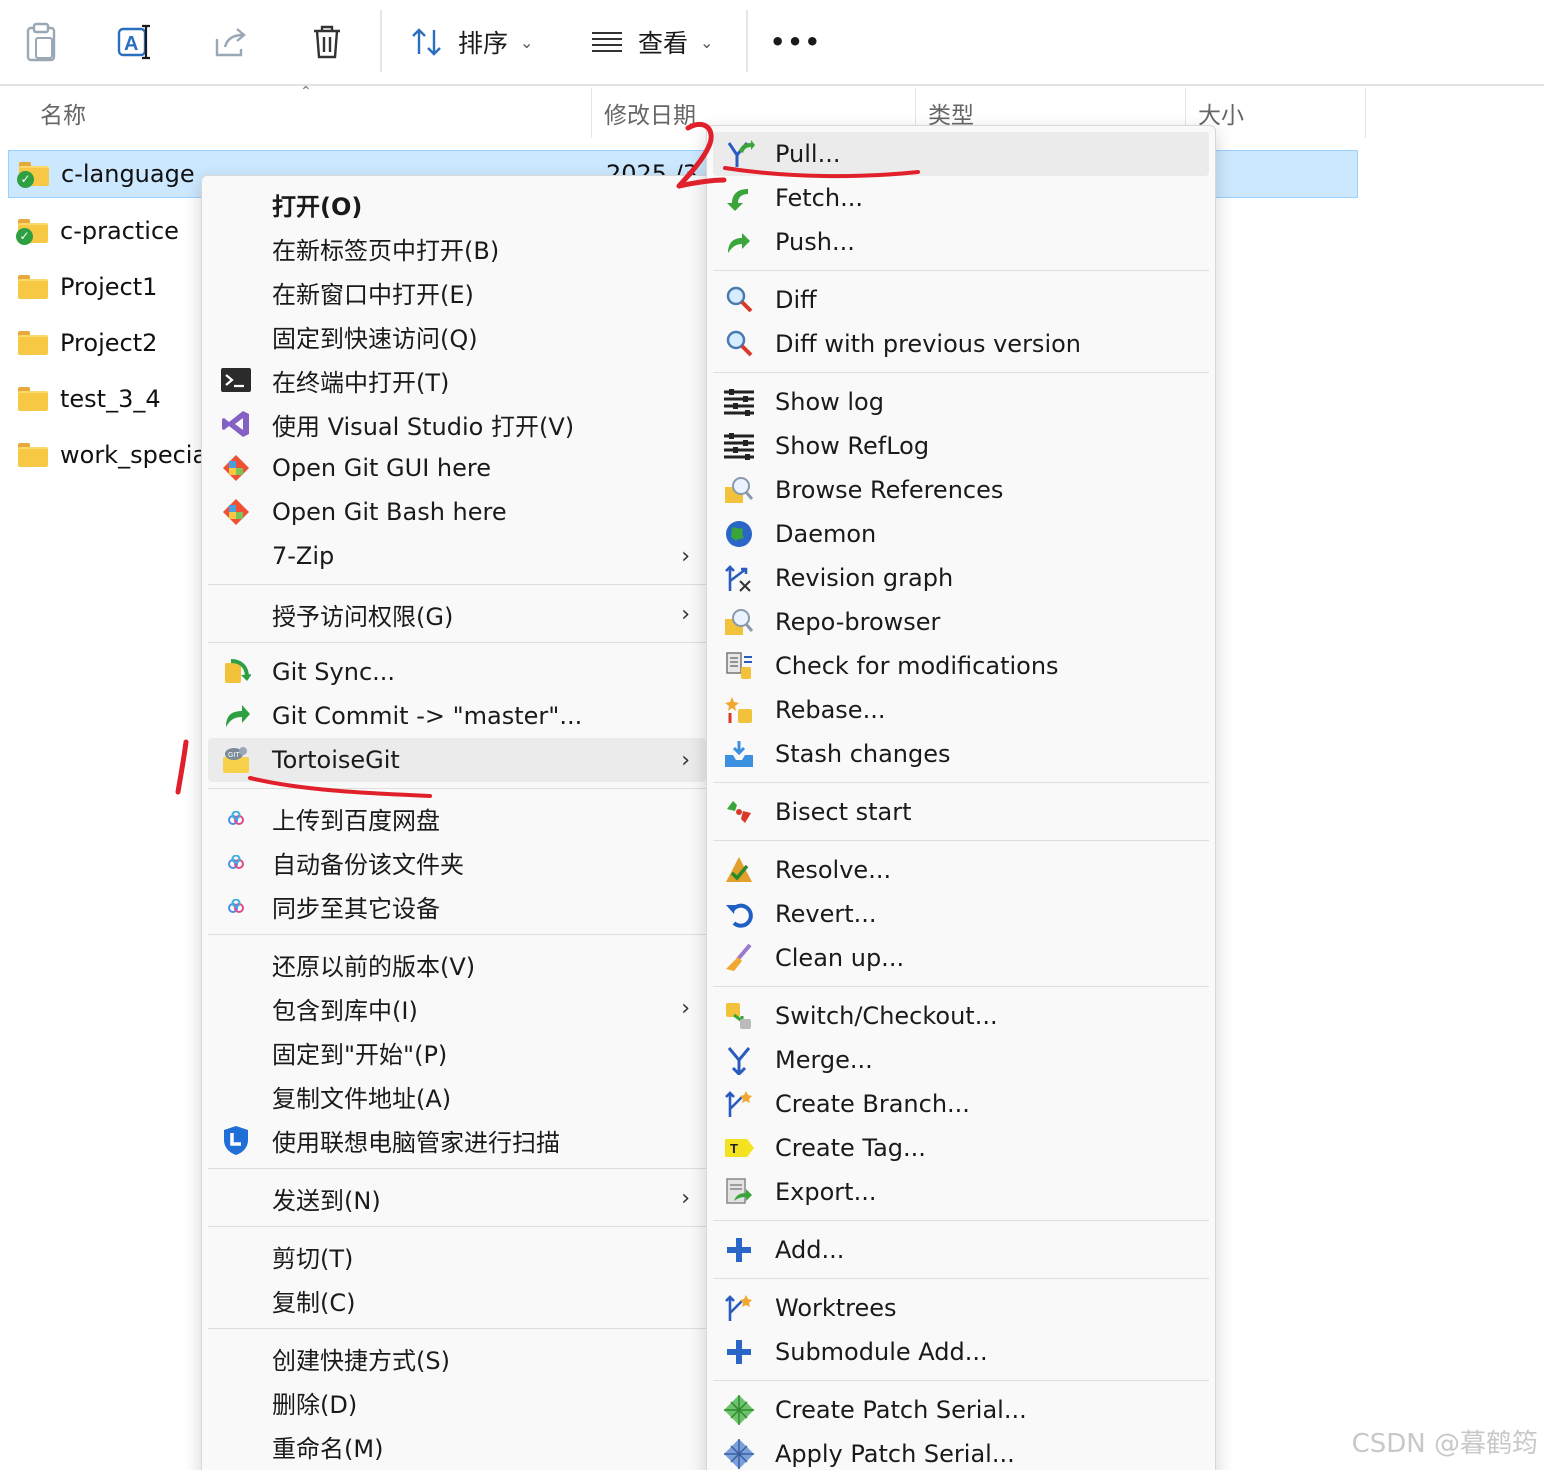 The width and height of the screenshot is (1544, 1470). I want to click on submenu-item-revision-graph: Revision graph, so click(961, 578).